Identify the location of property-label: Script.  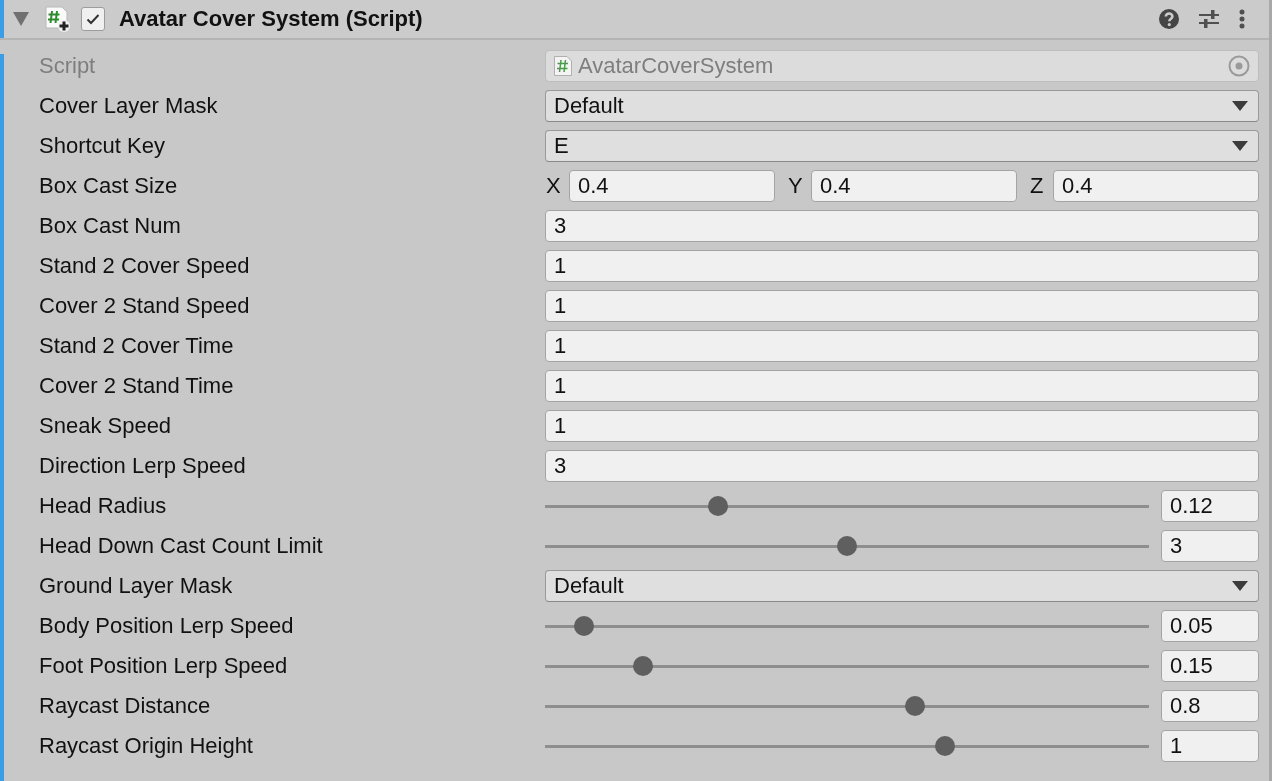
(67, 66).